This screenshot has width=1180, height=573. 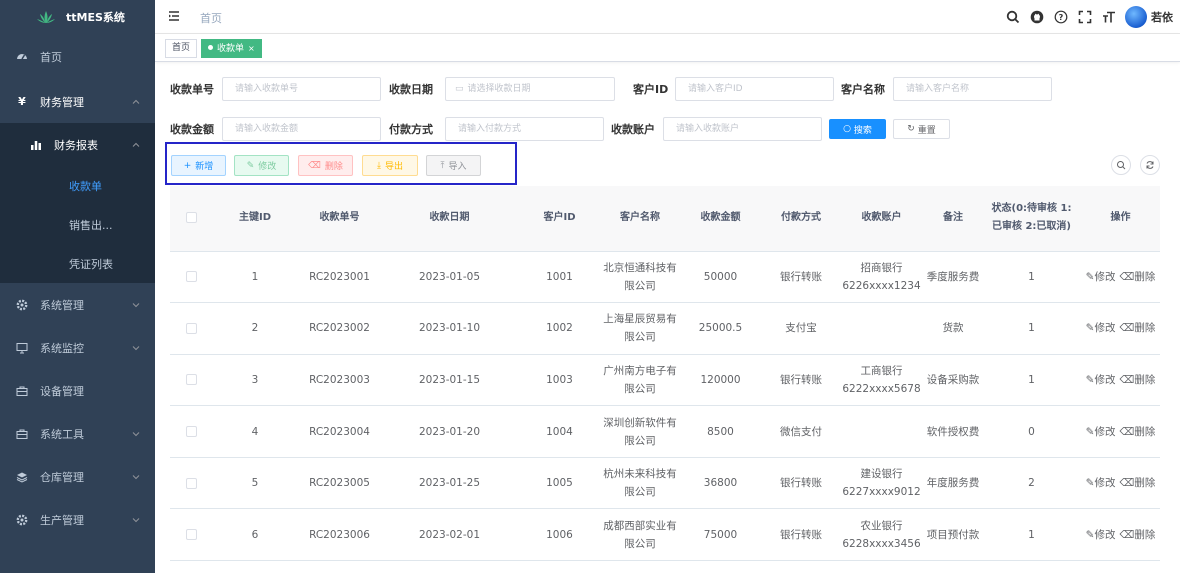 I want to click on sidebar-item-label: 设备管理, so click(x=62, y=391).